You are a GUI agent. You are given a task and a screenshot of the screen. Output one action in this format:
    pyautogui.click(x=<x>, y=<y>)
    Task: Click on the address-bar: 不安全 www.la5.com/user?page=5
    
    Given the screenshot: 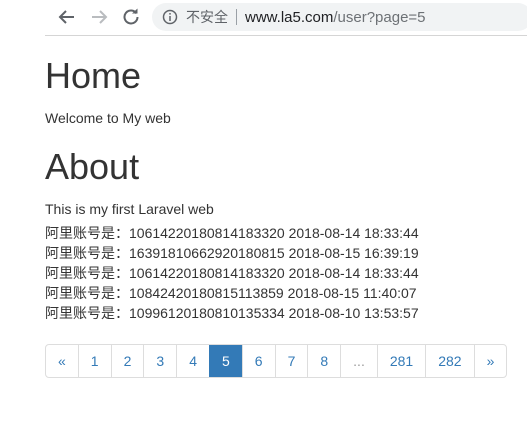 What is the action you would take?
    pyautogui.click(x=339, y=17)
    